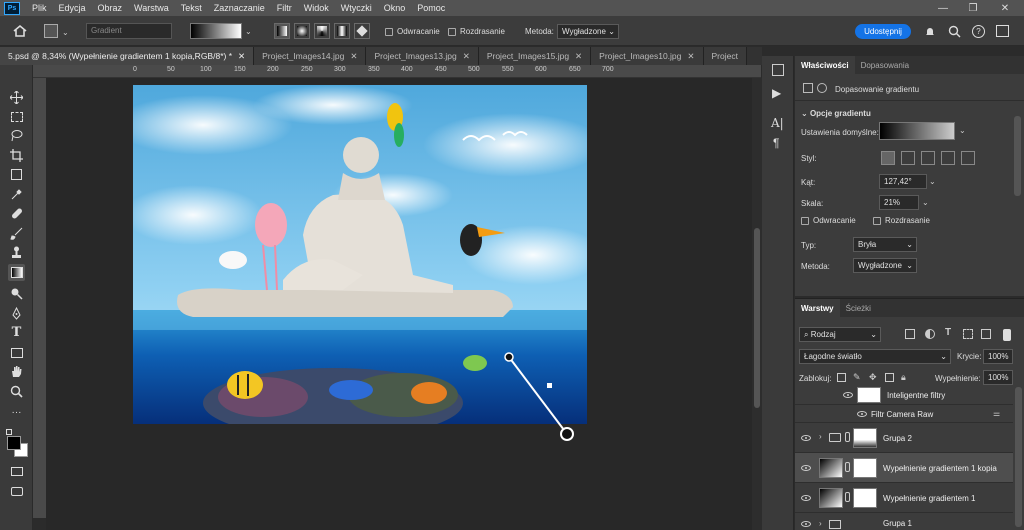 The image size is (1024, 530). I want to click on default-colors-icon, so click(9, 432).